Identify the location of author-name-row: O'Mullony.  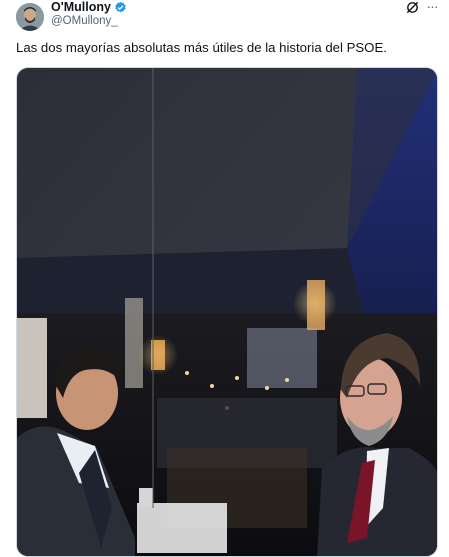
(89, 7).